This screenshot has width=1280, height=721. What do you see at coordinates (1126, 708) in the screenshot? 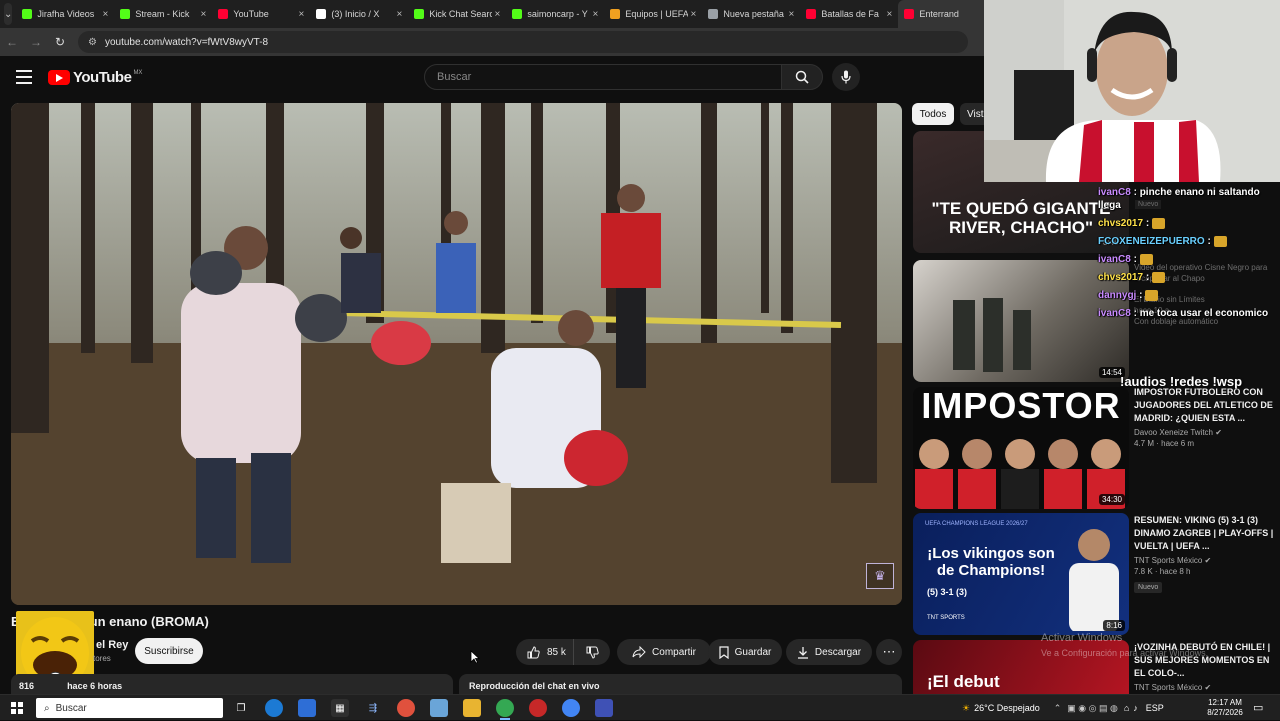
I see `network-icon: ⌂` at bounding box center [1126, 708].